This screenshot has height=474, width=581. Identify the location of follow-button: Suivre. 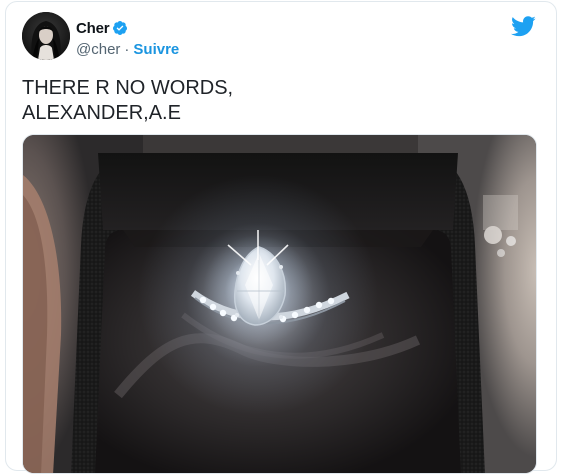
(156, 49).